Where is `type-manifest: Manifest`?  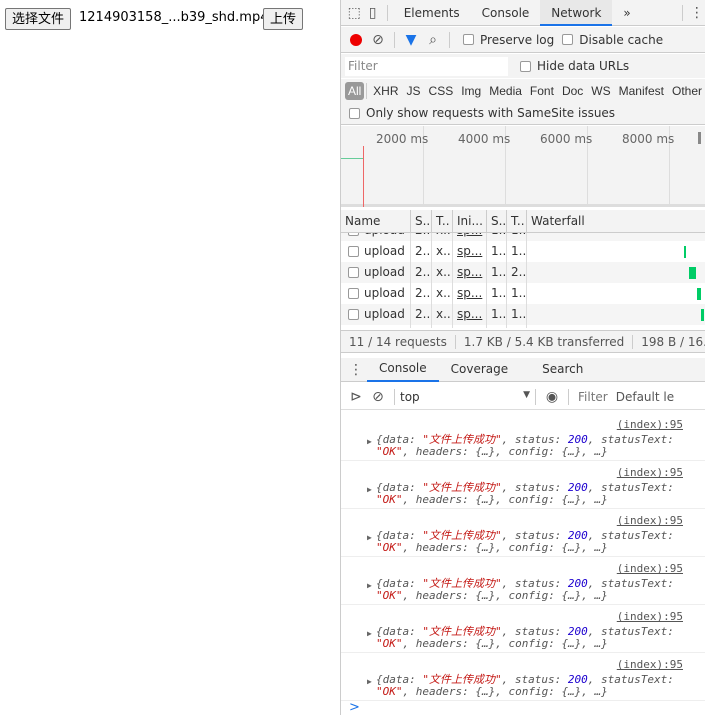 type-manifest: Manifest is located at coordinates (641, 91).